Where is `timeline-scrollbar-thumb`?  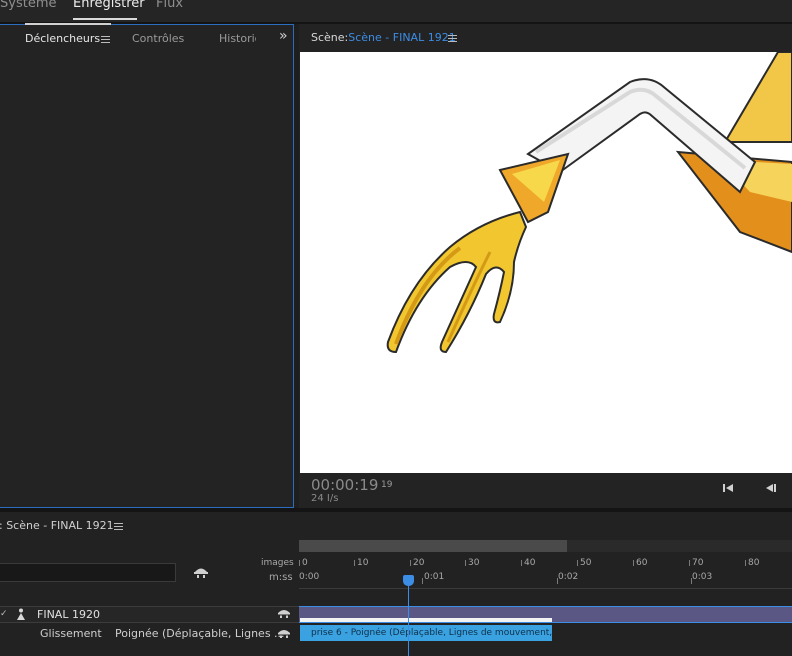
timeline-scrollbar-thumb is located at coordinates (433, 546).